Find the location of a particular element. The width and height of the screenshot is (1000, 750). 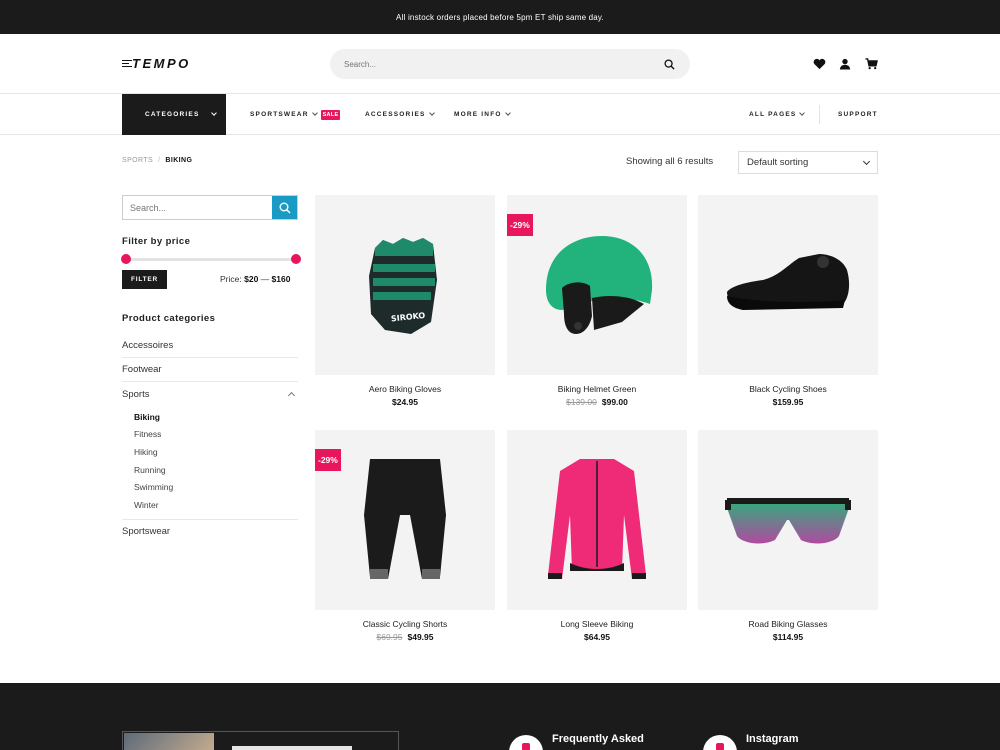

sidebar-search-input is located at coordinates (197, 207).